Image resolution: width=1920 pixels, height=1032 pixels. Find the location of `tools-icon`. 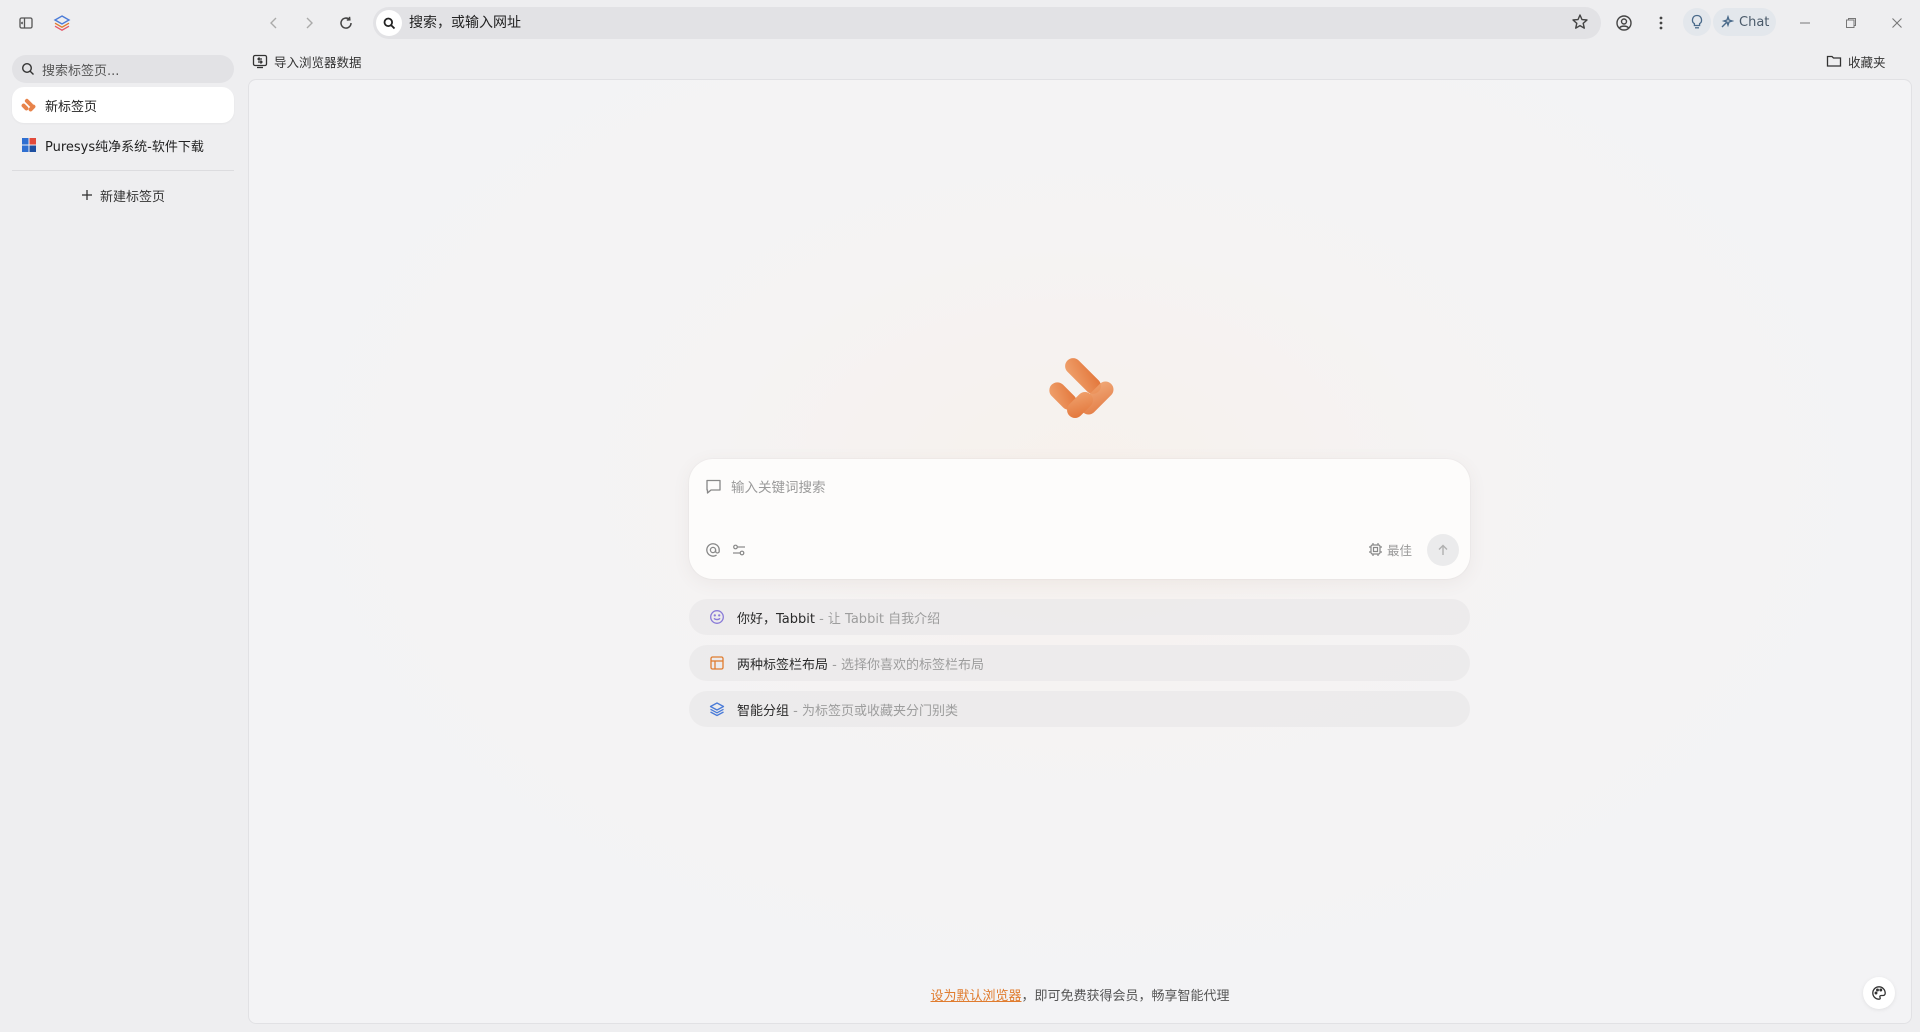

tools-icon is located at coordinates (739, 550).